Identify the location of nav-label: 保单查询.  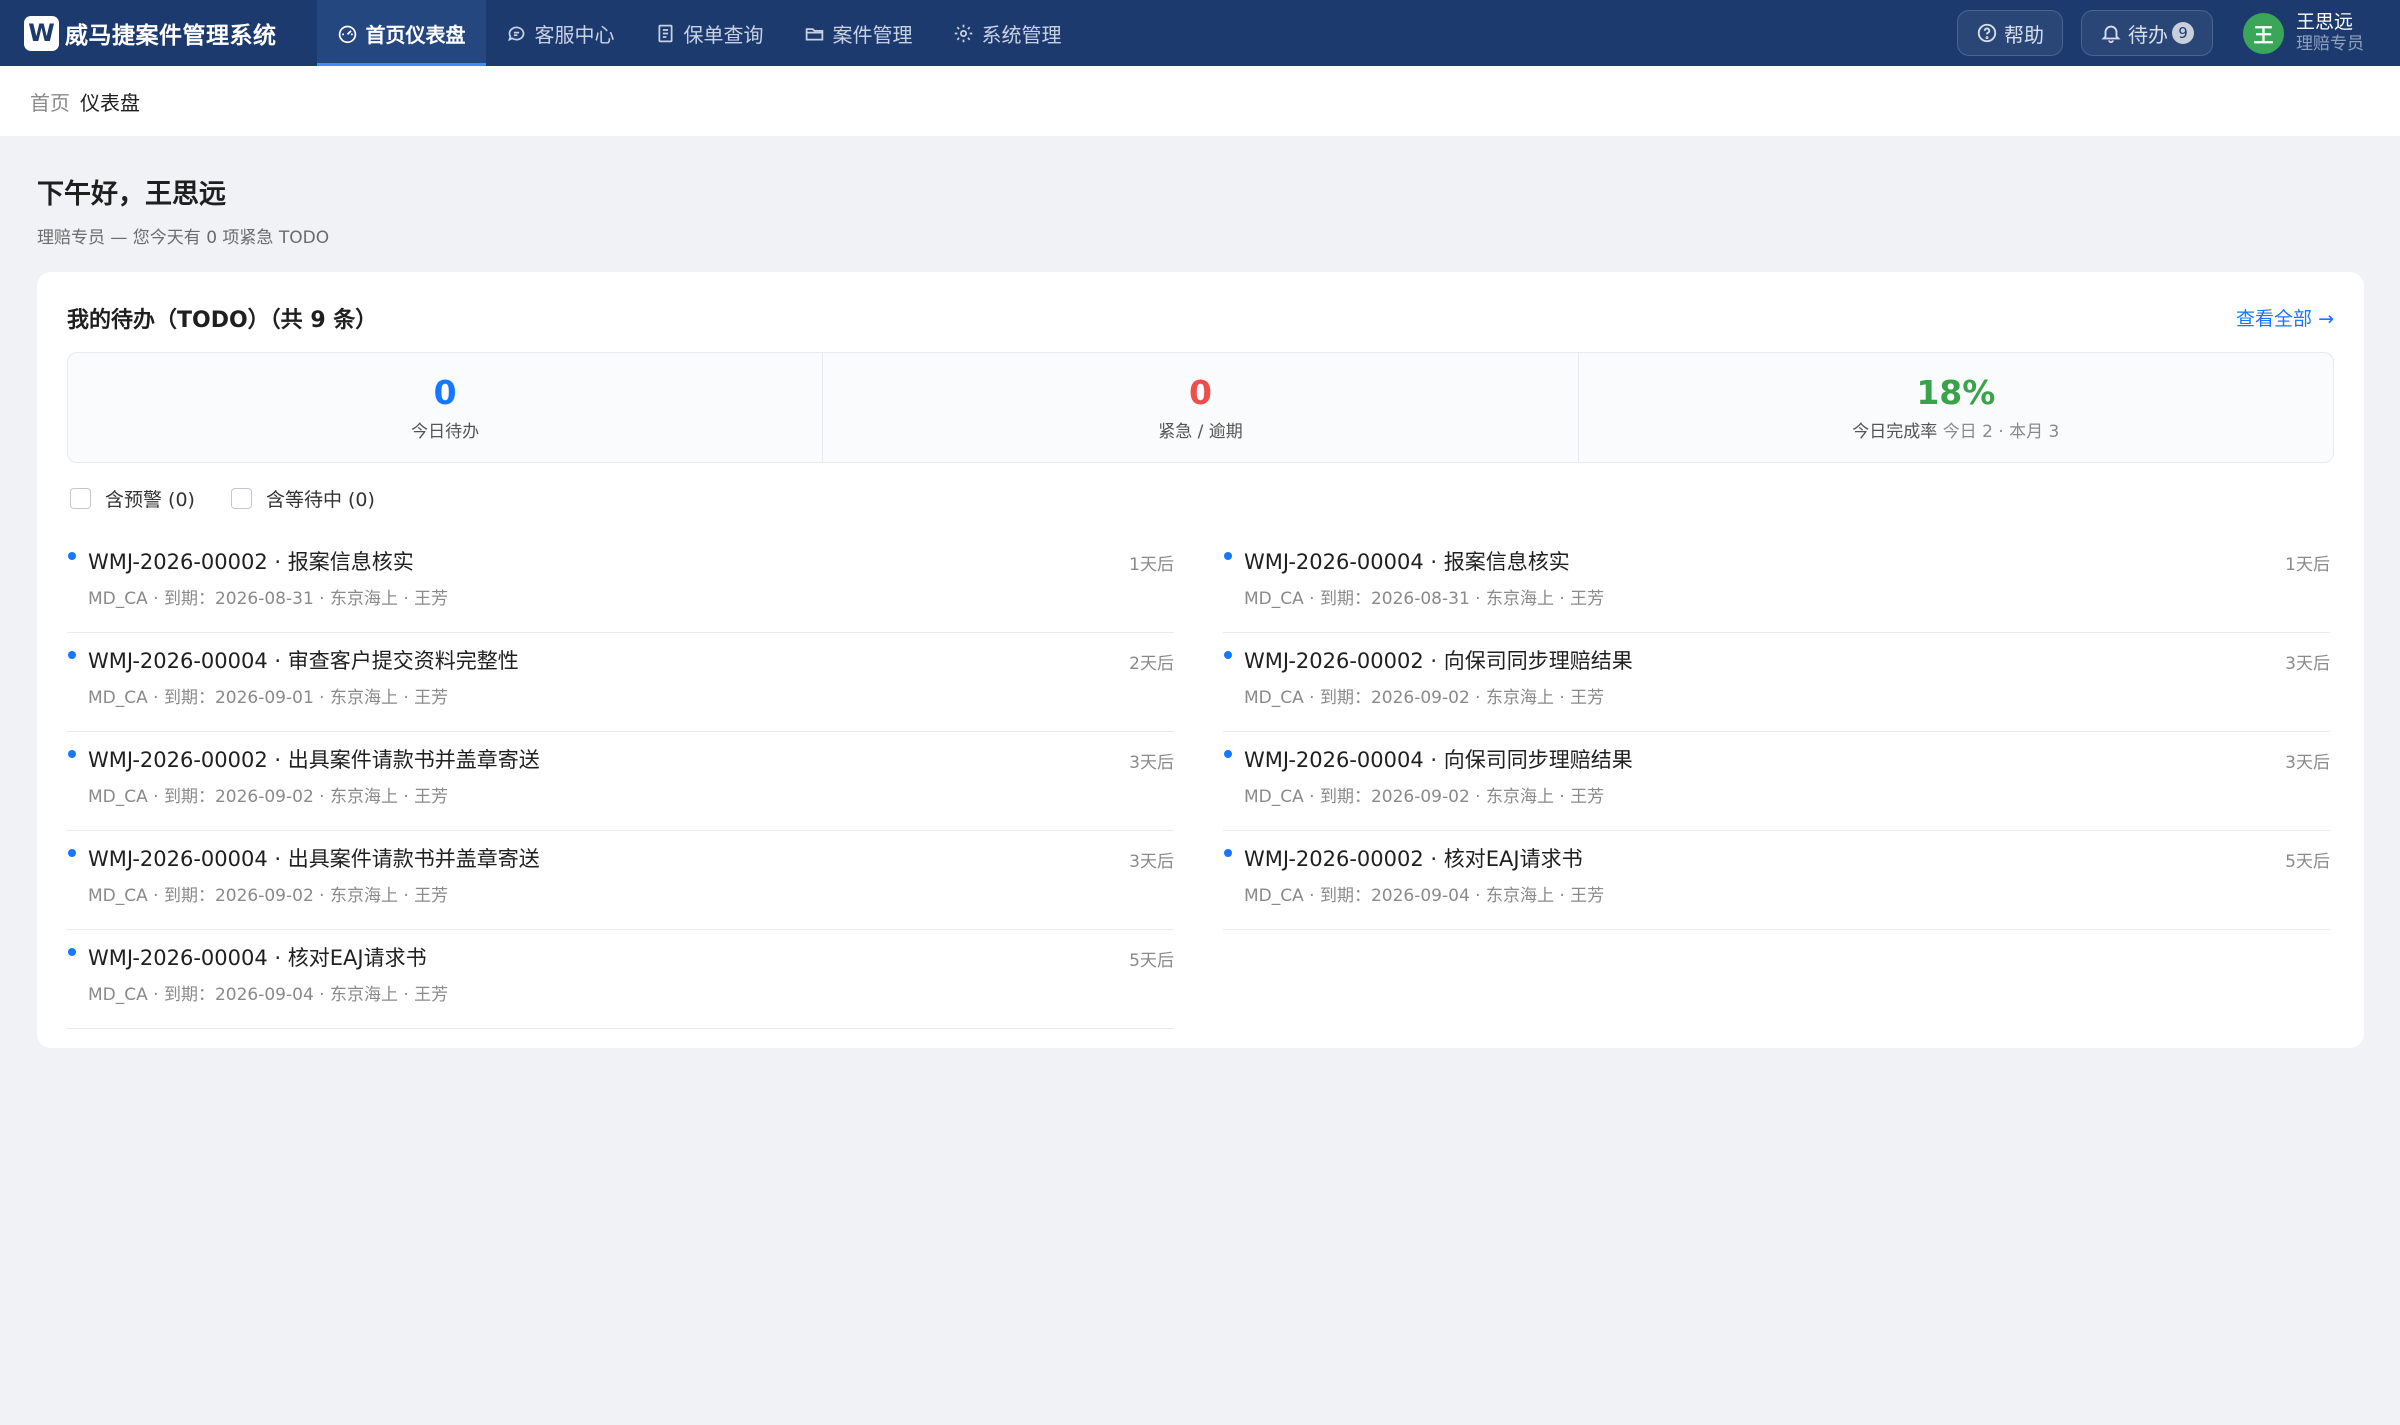
(723, 34).